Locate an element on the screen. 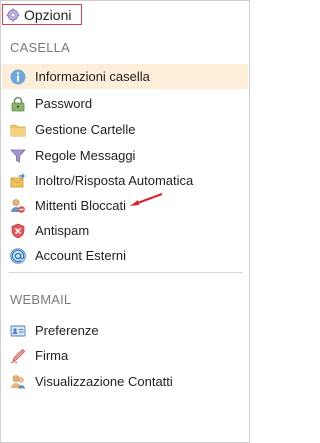 This screenshot has height=443, width=320. menu-item-firma: Firma is located at coordinates (125, 355).